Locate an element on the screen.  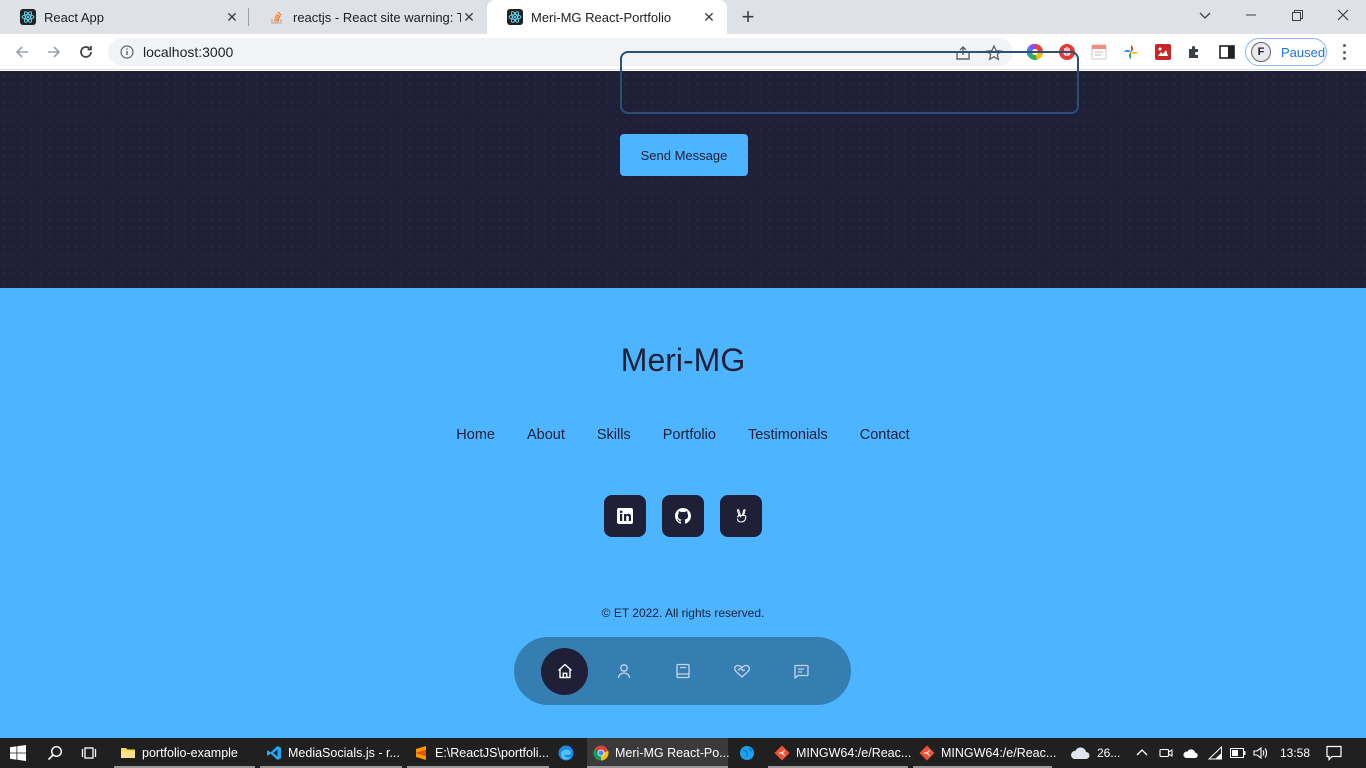
user-icon is located at coordinates (623, 671).